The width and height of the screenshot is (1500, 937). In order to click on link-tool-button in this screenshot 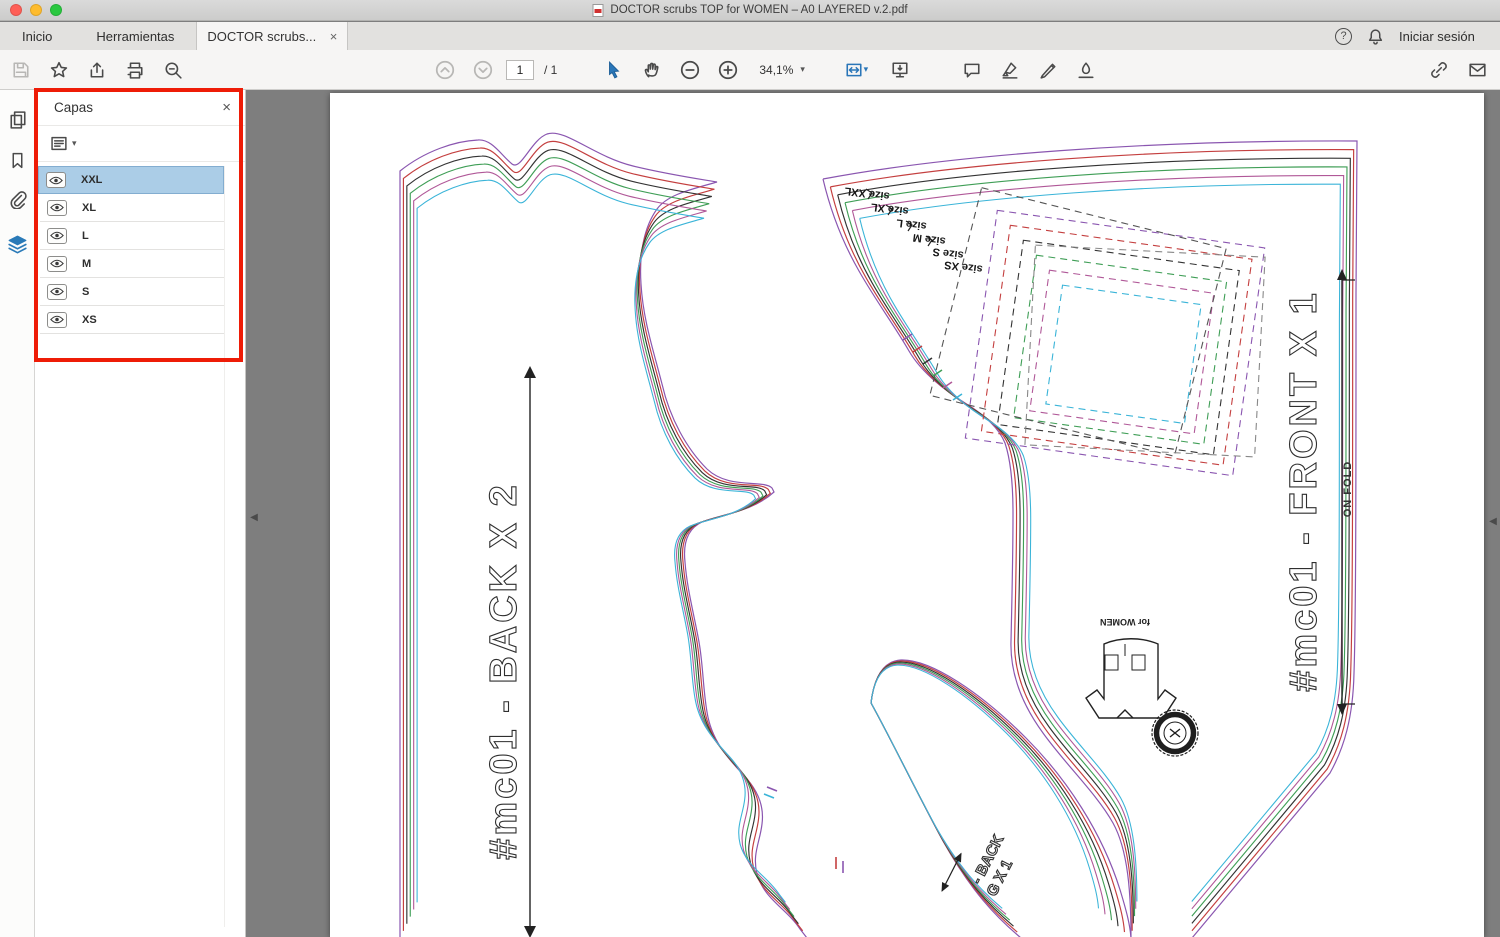, I will do `click(1439, 70)`.